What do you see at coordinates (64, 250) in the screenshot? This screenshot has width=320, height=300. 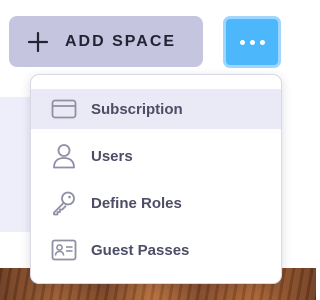 I see `id-card-icon` at bounding box center [64, 250].